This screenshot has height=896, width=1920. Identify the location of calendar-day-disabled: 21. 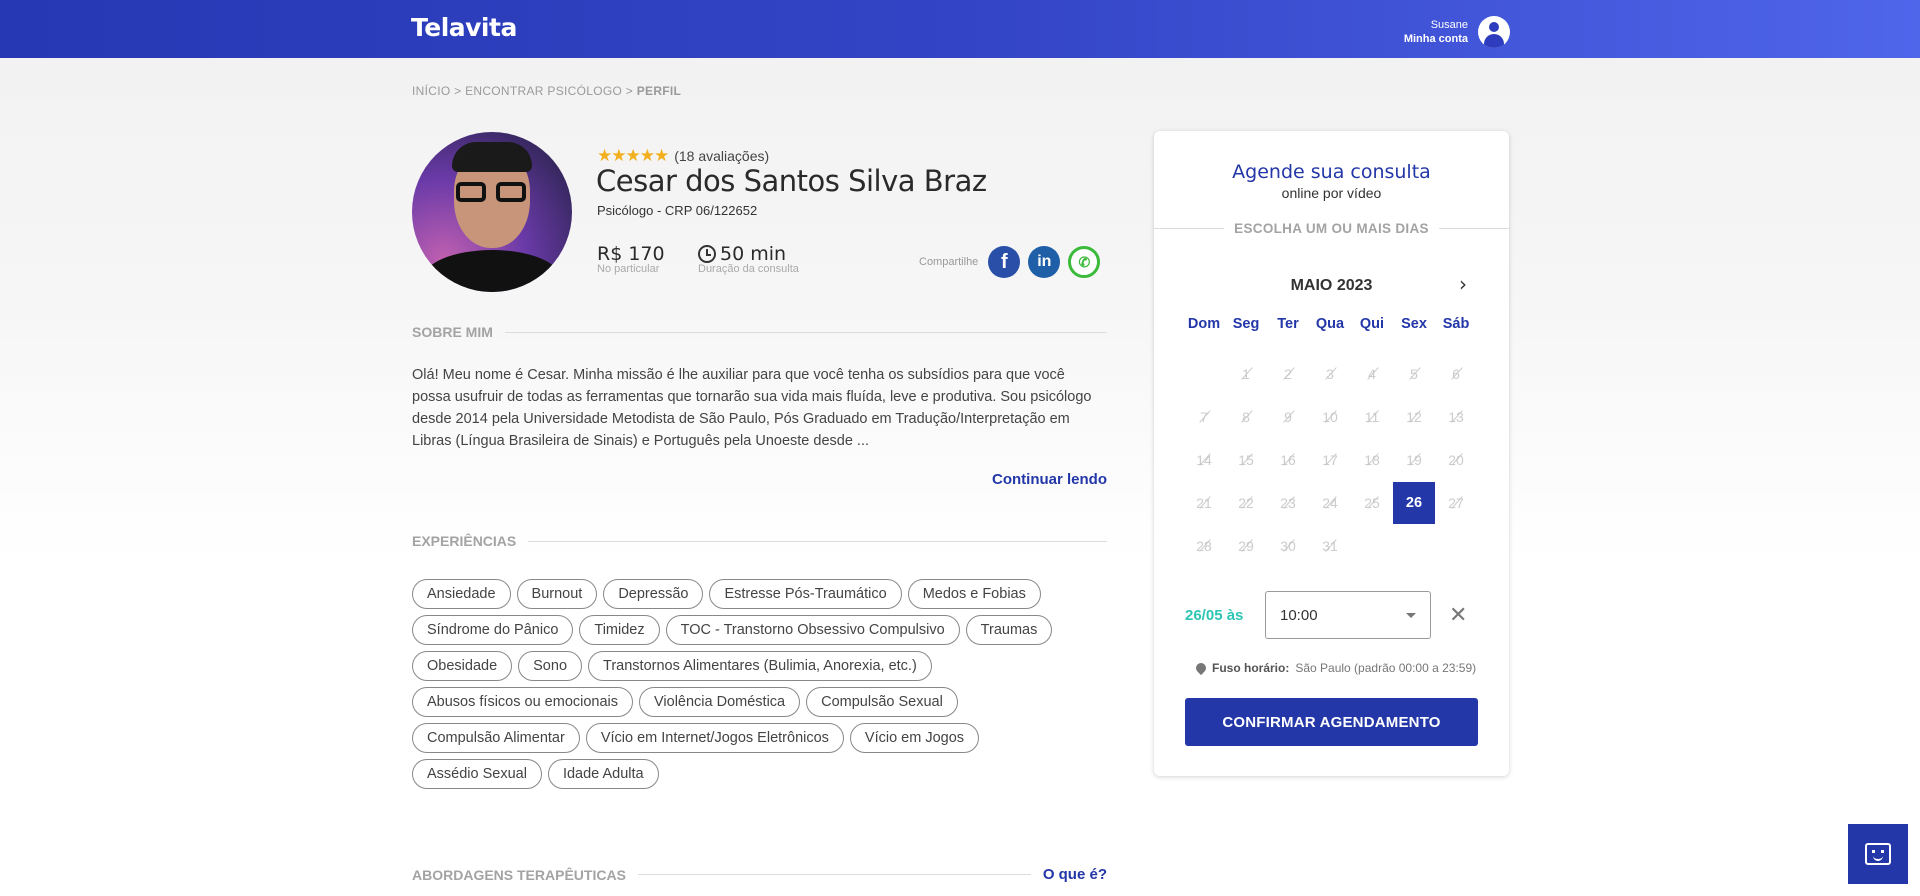
(1204, 502).